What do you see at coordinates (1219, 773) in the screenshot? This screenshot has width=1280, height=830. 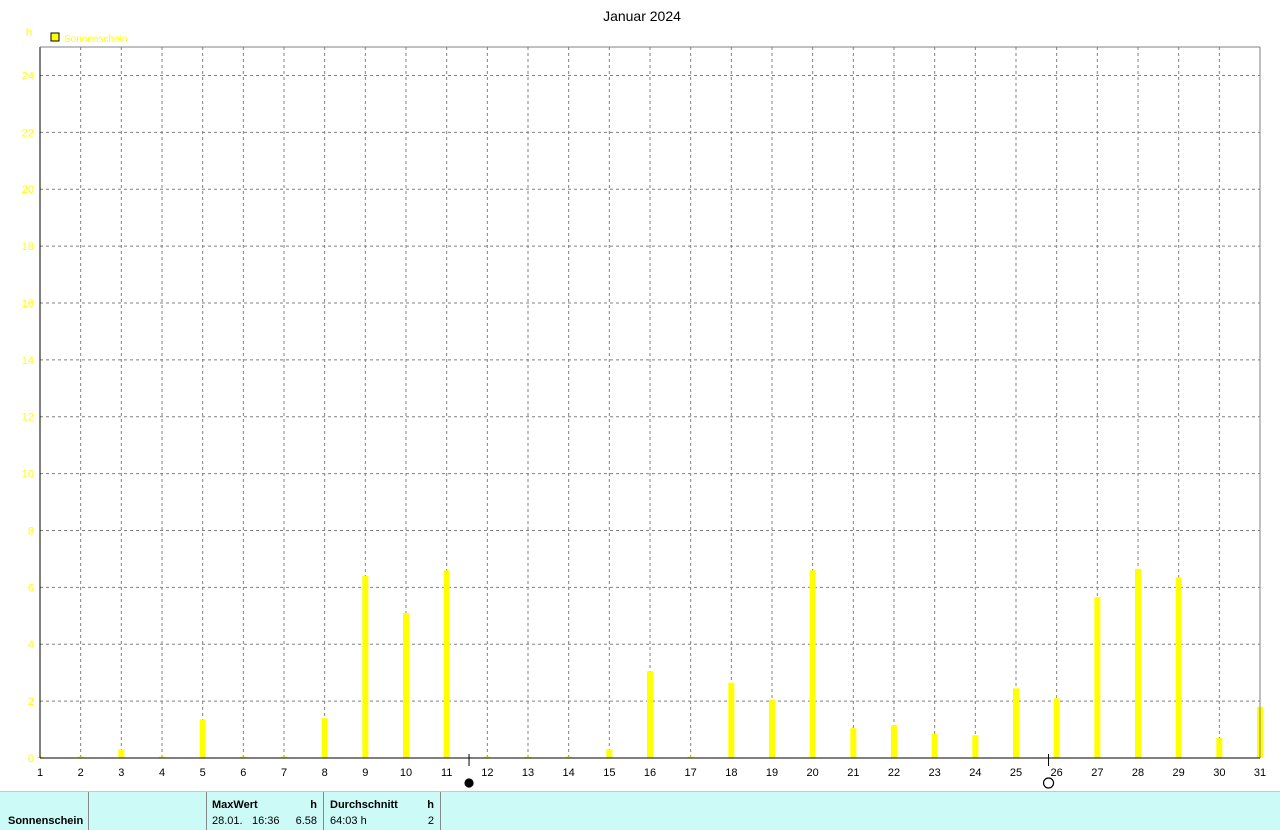 I see `x-tick-label: 30` at bounding box center [1219, 773].